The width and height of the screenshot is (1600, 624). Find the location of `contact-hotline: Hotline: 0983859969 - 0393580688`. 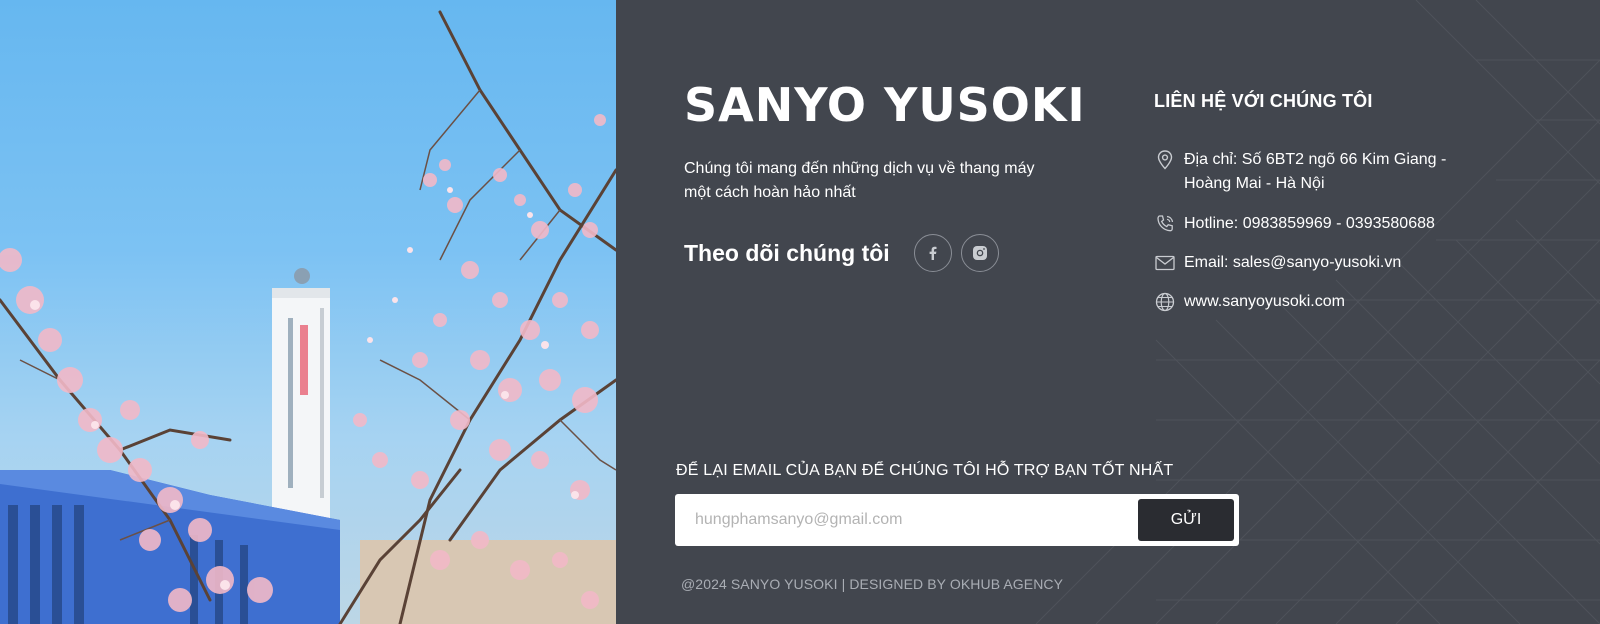

contact-hotline: Hotline: 0983859969 - 0393580688 is located at coordinates (1319, 224).